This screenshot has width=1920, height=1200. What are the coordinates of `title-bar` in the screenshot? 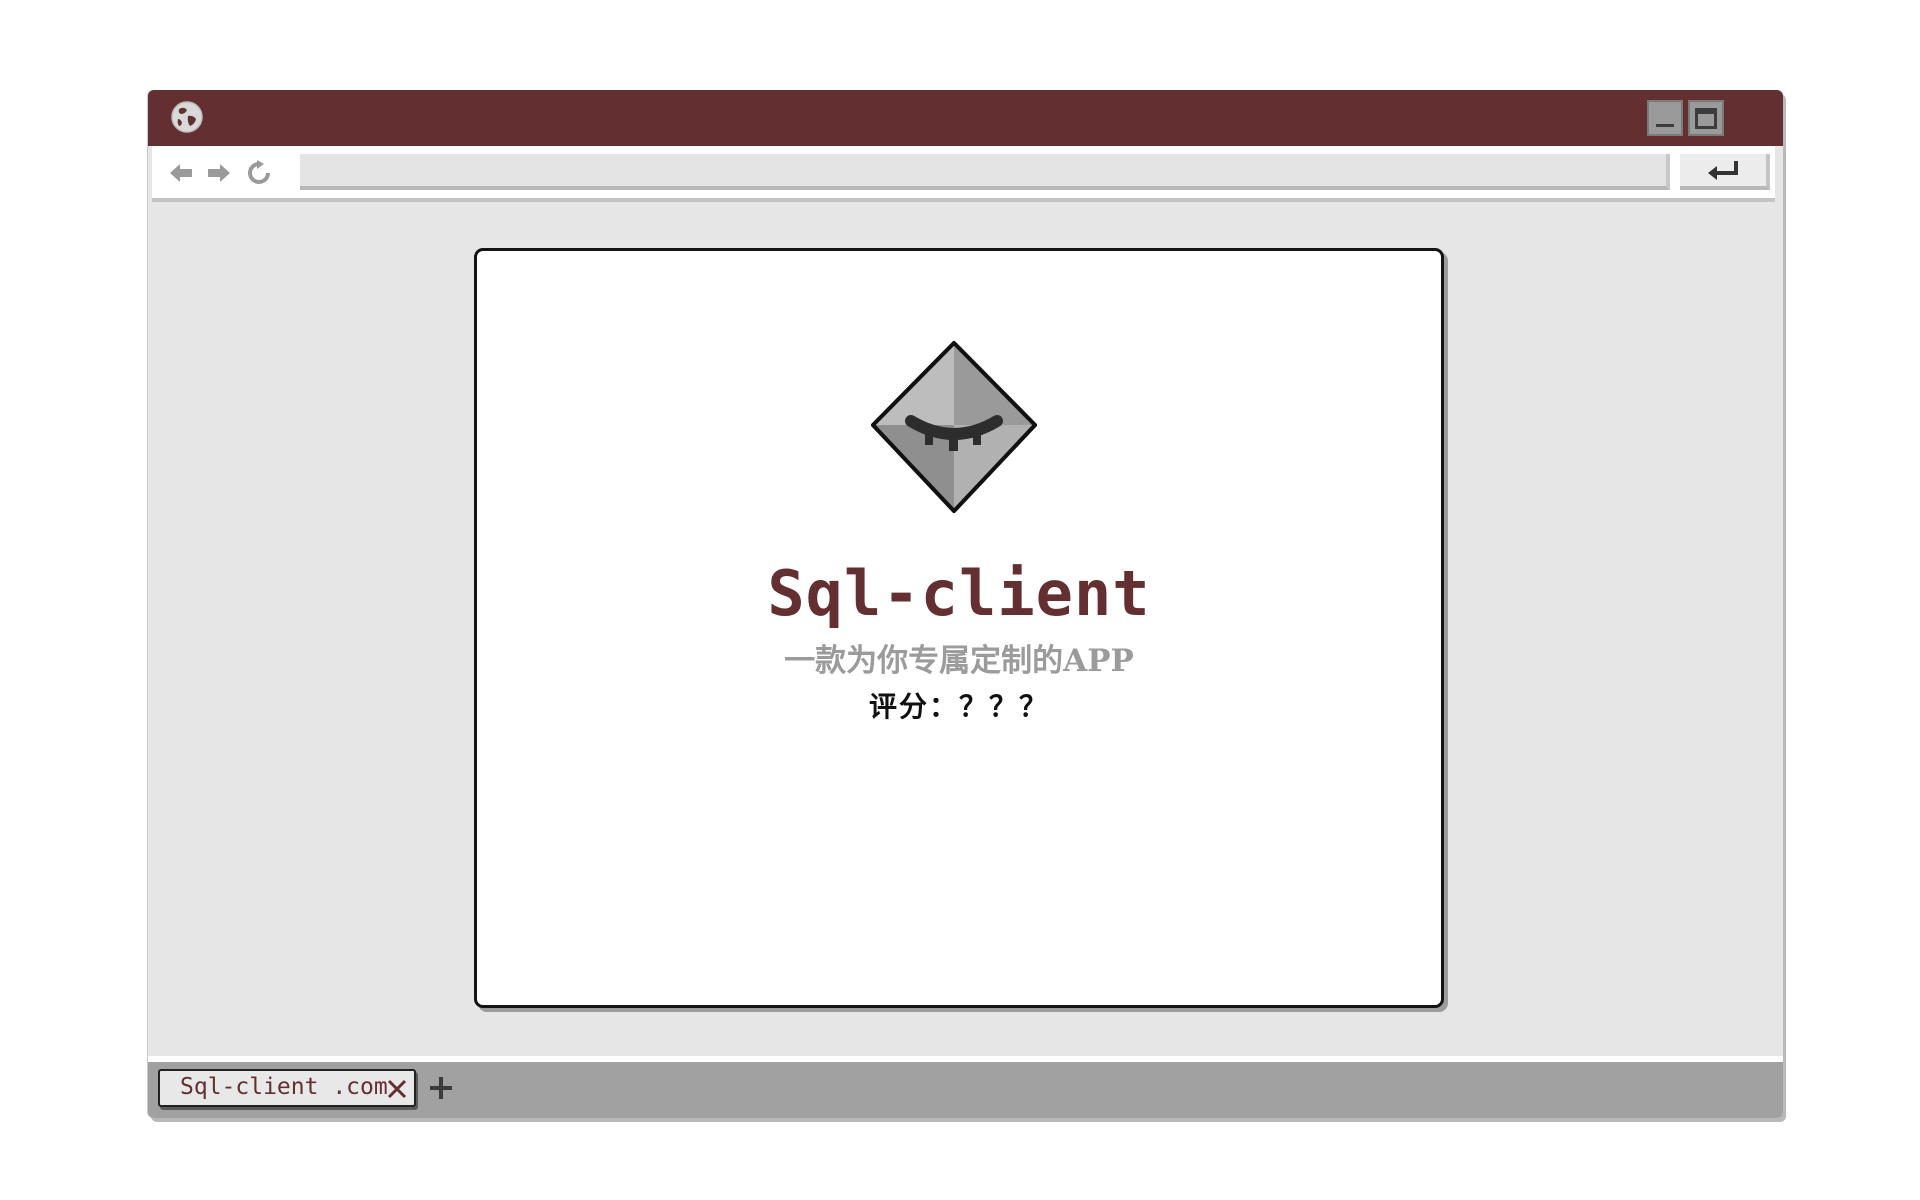 It's located at (965, 118).